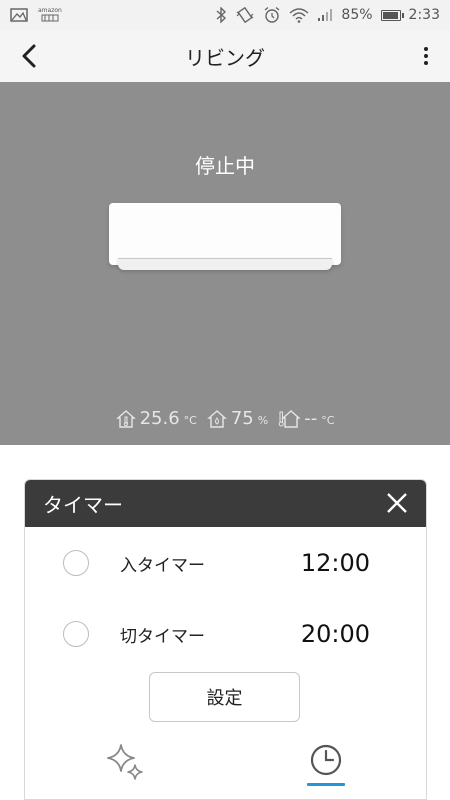 Image resolution: width=450 pixels, height=800 pixels. I want to click on outdoor-temp-reading: -- °C, so click(306, 418).